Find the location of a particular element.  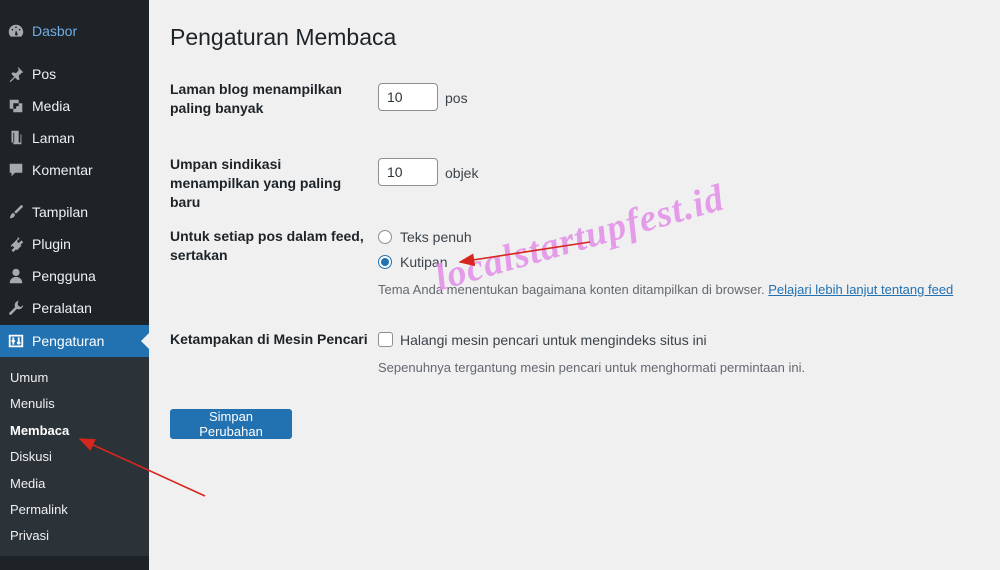

excerpt-radio is located at coordinates (385, 262).